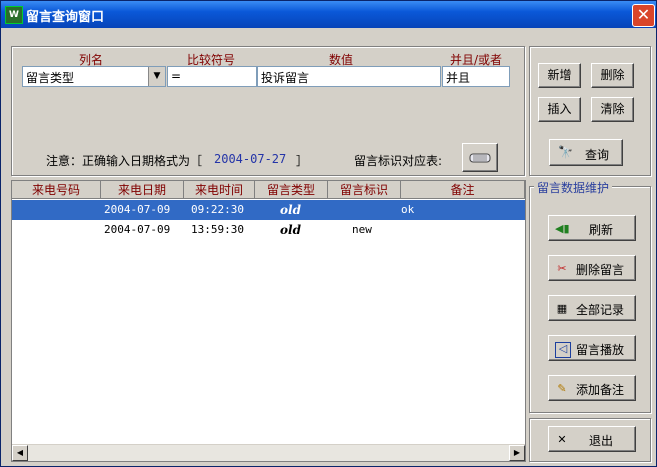  I want to click on exit-label: 退出, so click(601, 441).